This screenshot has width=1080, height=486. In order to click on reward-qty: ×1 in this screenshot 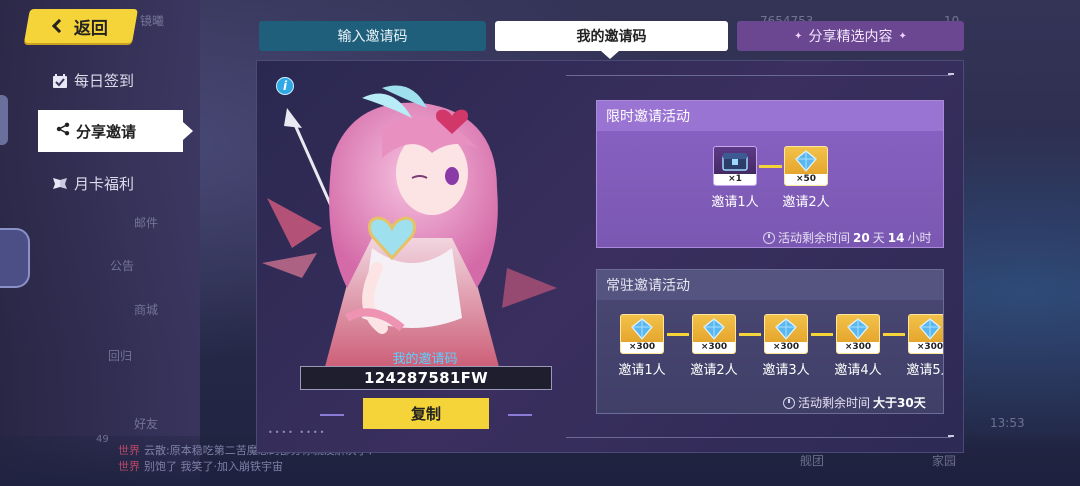, I will do `click(735, 179)`.